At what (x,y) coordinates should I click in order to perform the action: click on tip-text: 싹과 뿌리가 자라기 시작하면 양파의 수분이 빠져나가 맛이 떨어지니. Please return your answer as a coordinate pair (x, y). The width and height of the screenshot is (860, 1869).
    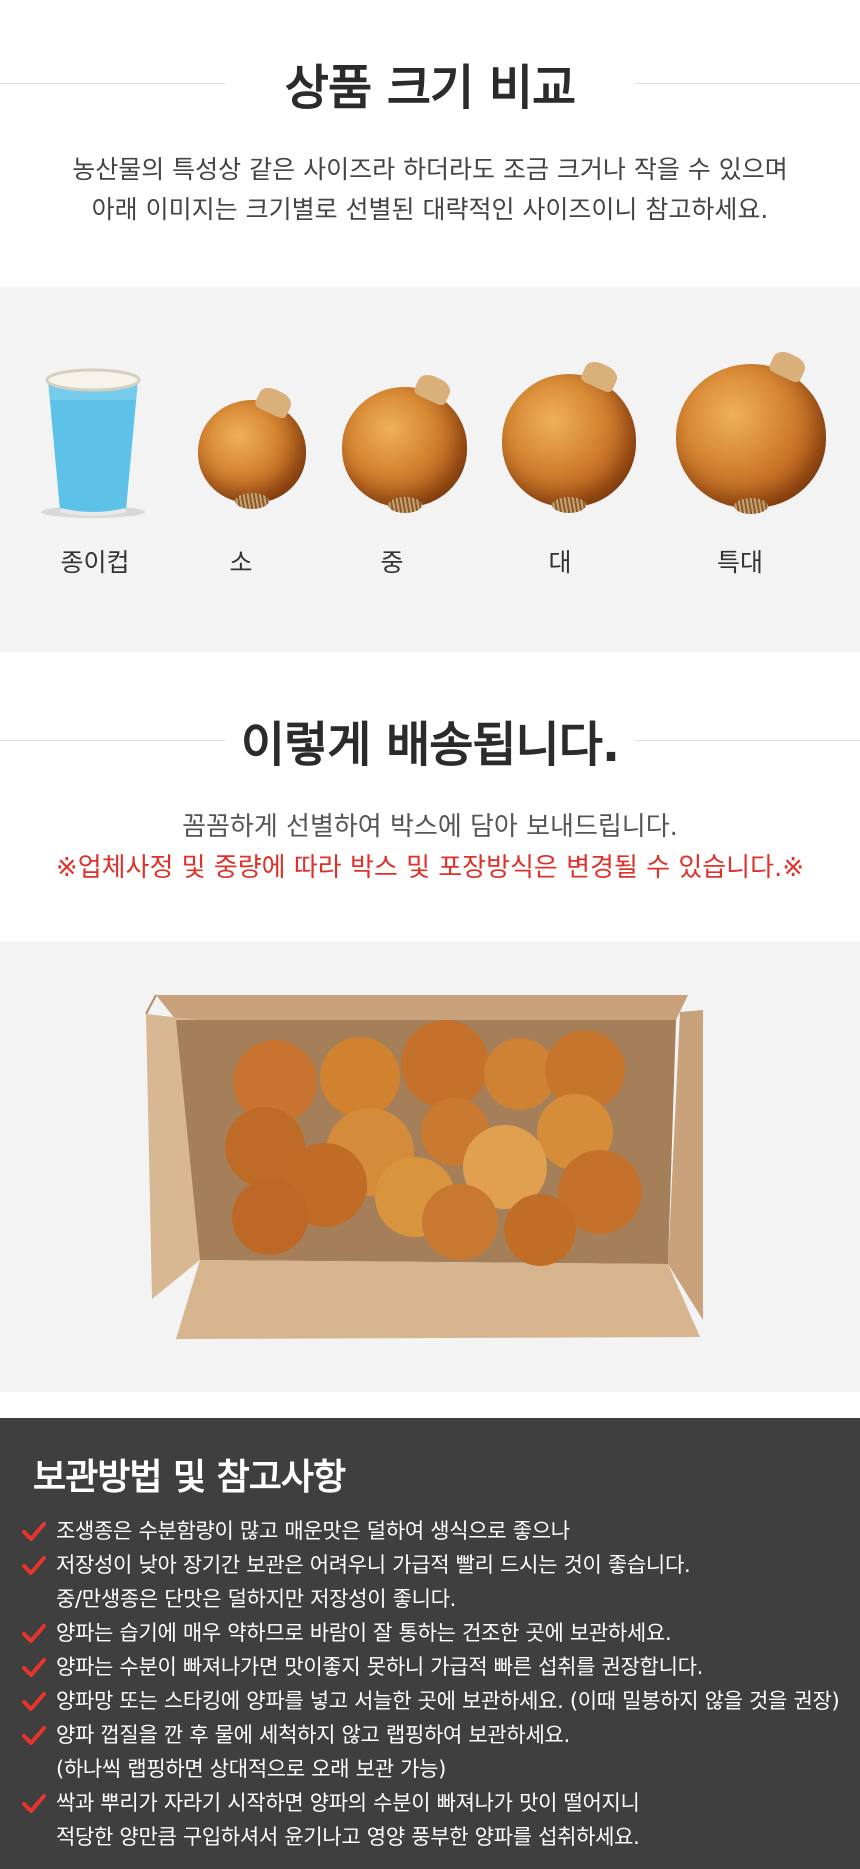
    Looking at the image, I should click on (348, 1803).